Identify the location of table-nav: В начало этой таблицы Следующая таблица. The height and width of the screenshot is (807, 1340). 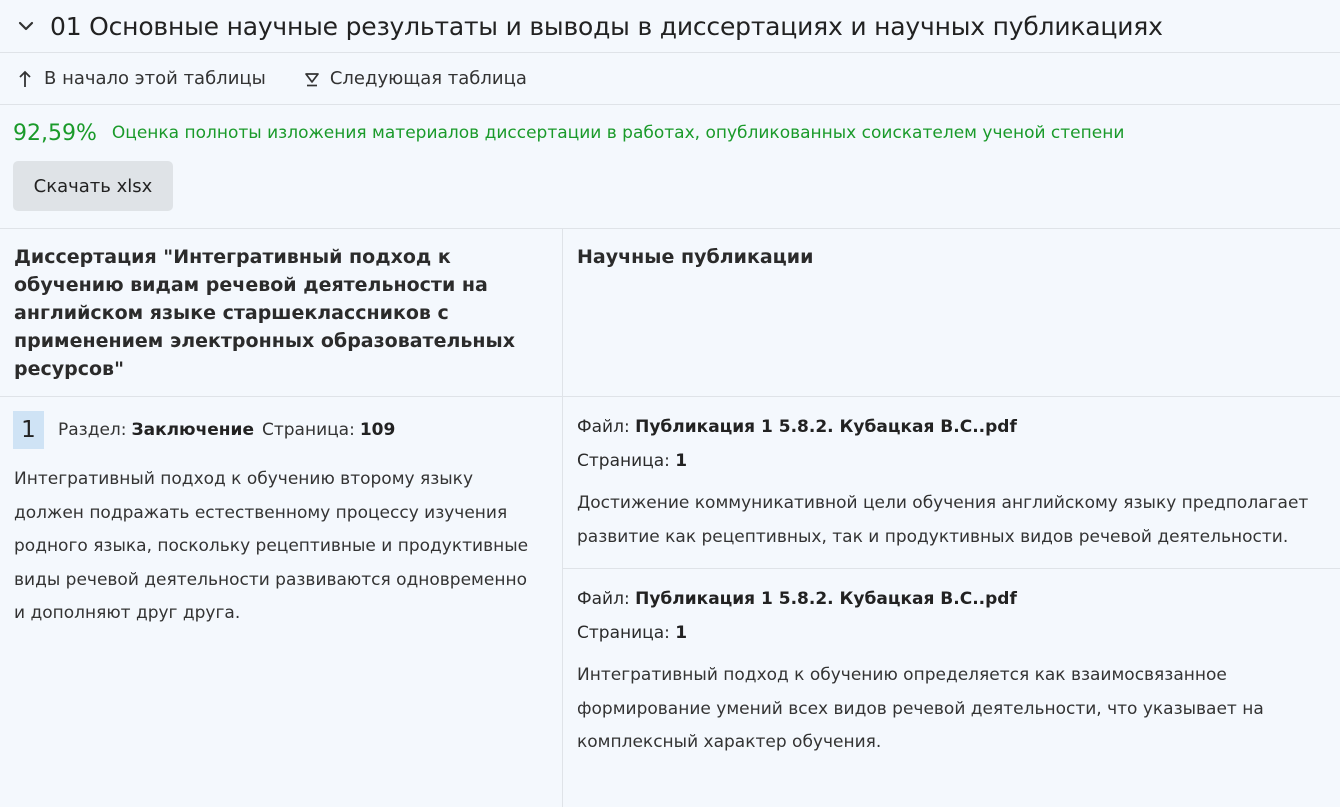
(670, 79).